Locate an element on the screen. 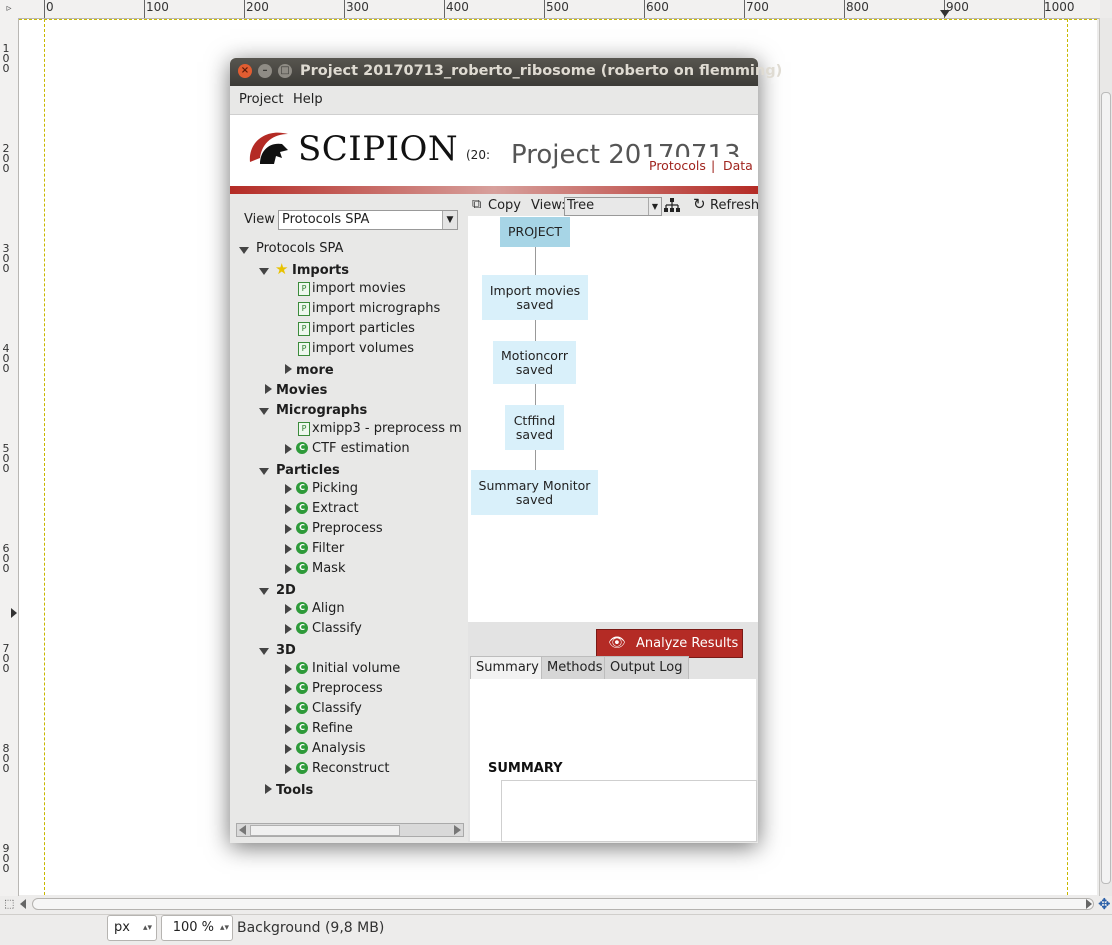 The width and height of the screenshot is (1112, 945). tree-ctf-estimation: CTF estimation is located at coordinates (361, 448).